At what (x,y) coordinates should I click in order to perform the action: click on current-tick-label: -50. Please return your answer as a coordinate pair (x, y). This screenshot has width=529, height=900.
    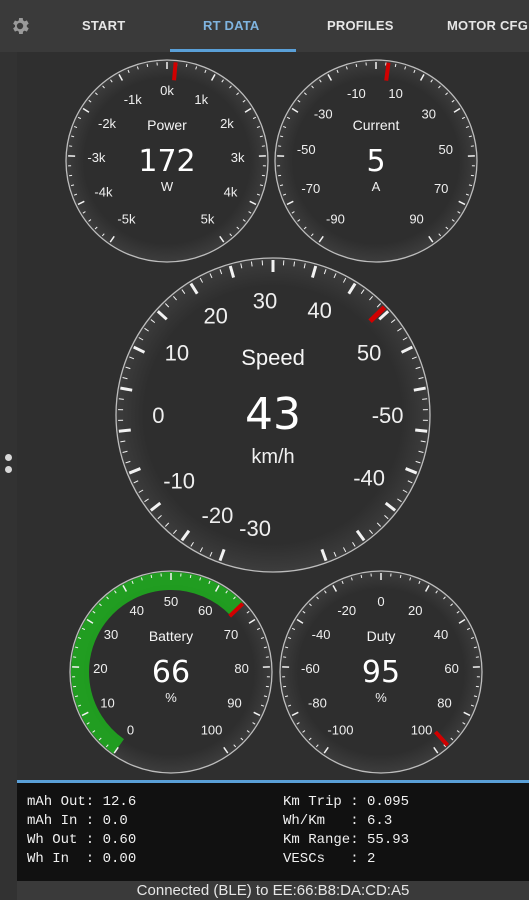
    Looking at the image, I should click on (306, 149).